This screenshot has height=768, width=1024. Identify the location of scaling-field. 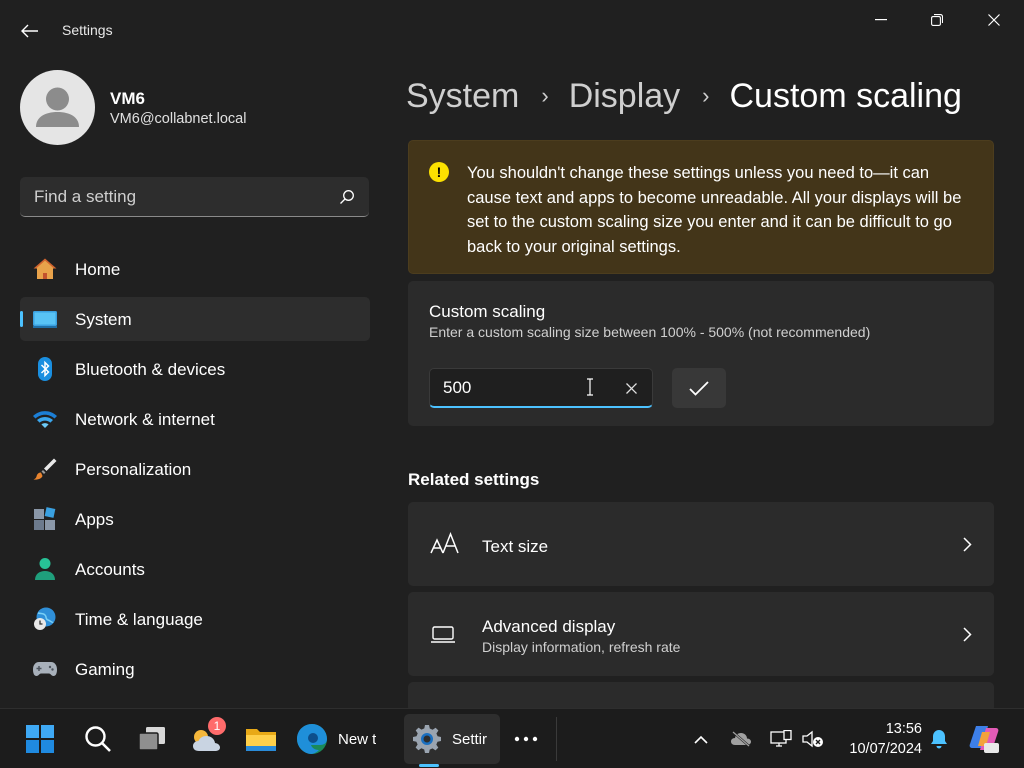
(541, 388).